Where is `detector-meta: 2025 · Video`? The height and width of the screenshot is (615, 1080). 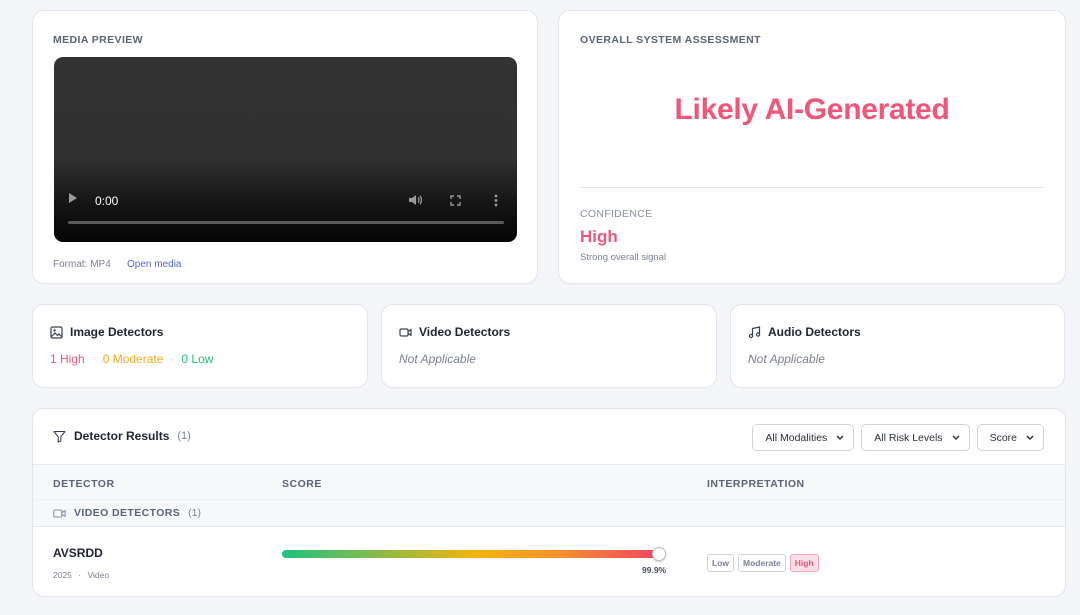
detector-meta: 2025 · Video is located at coordinates (81, 575).